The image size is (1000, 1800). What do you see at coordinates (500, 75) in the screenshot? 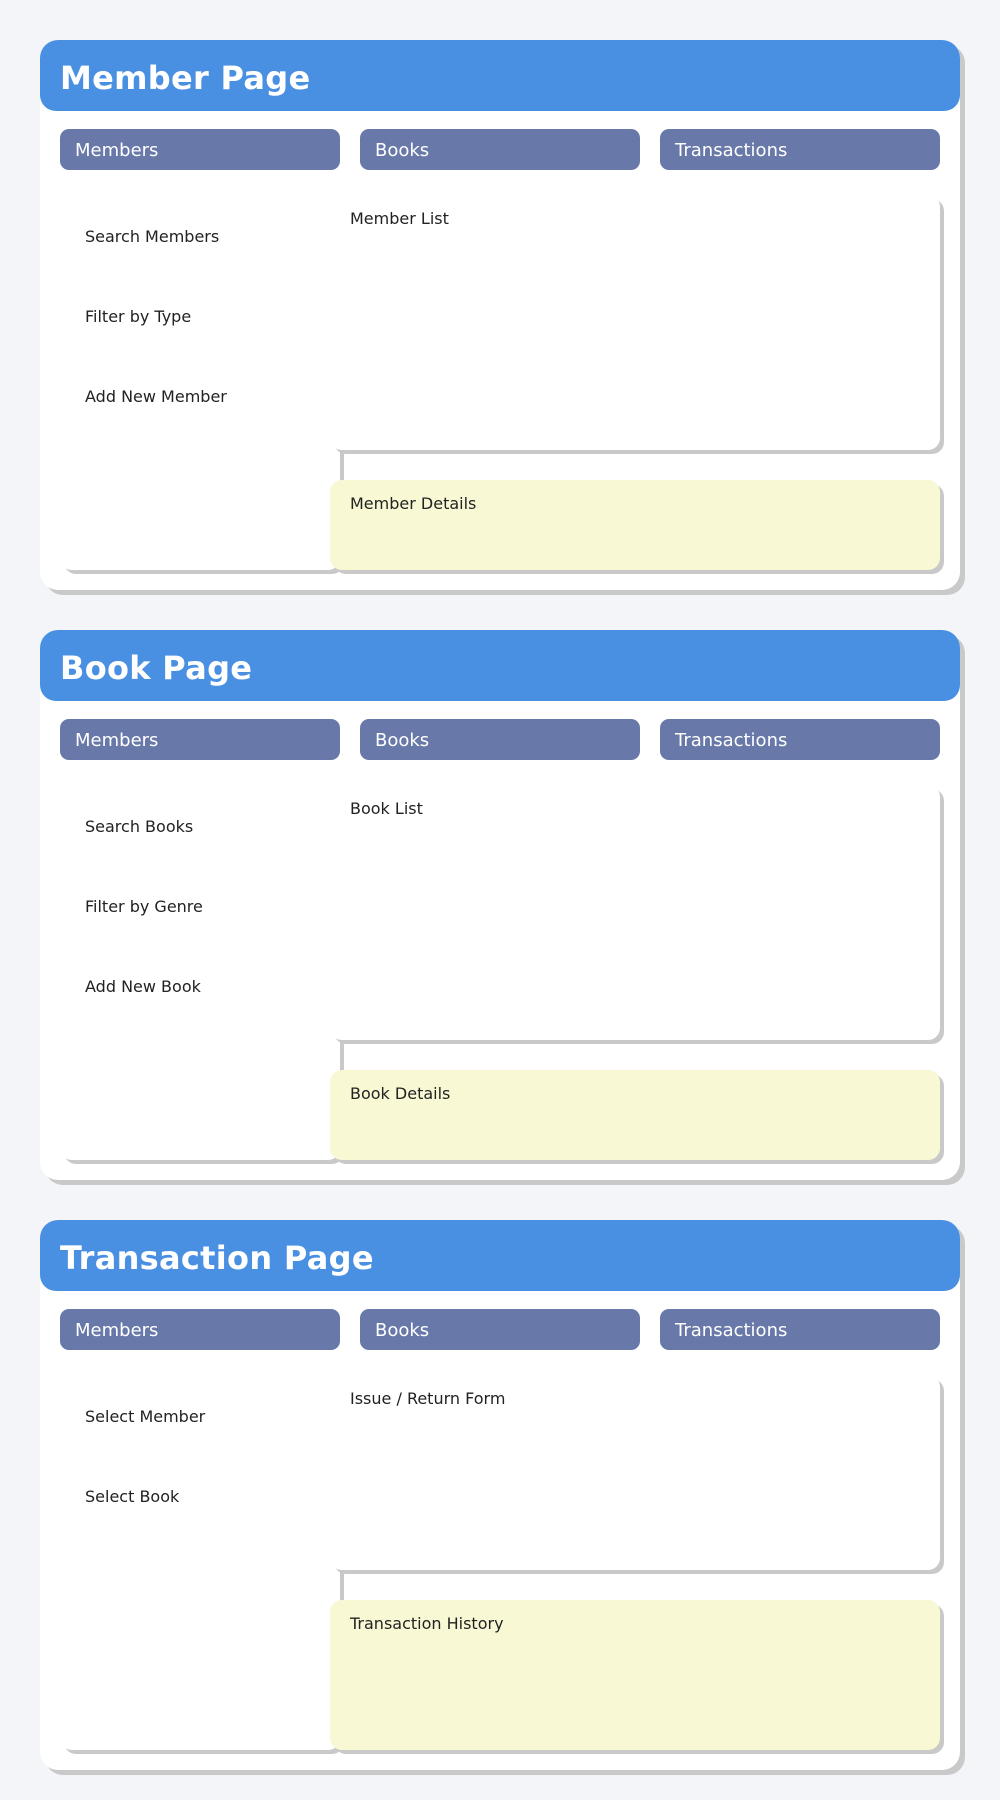
I see `page-title: Member Page` at bounding box center [500, 75].